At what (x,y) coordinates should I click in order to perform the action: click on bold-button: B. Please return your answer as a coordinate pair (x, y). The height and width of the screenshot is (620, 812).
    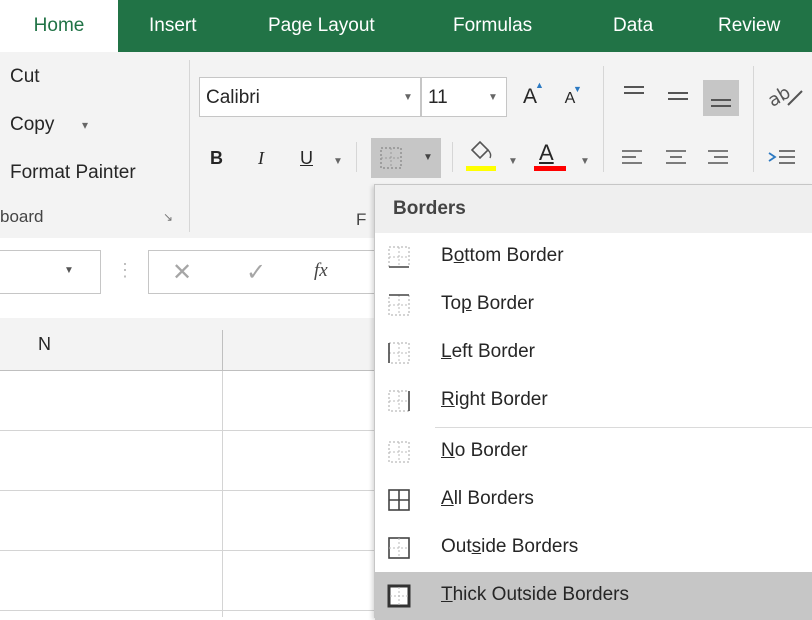
    Looking at the image, I should click on (216, 158).